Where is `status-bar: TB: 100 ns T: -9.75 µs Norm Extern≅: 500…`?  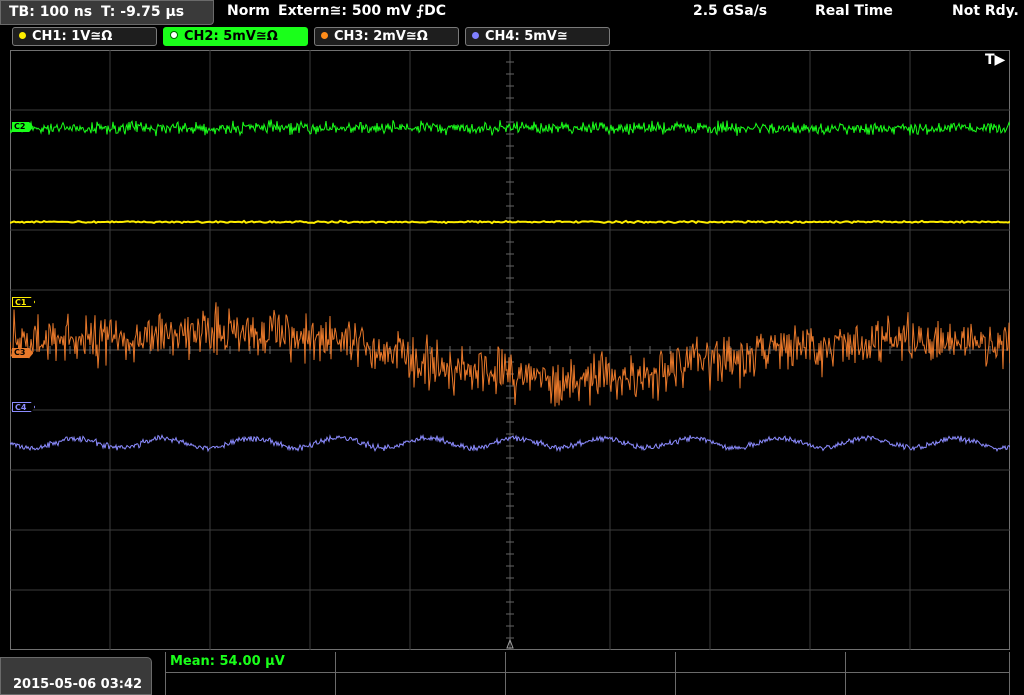 status-bar: TB: 100 ns T: -9.75 µs Norm Extern≅: 500… is located at coordinates (512, 12).